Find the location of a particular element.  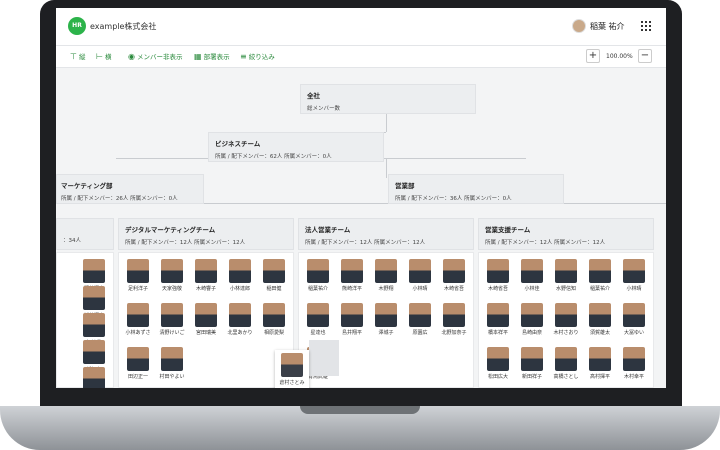

member-name: 橋本祥平 is located at coordinates (497, 333).